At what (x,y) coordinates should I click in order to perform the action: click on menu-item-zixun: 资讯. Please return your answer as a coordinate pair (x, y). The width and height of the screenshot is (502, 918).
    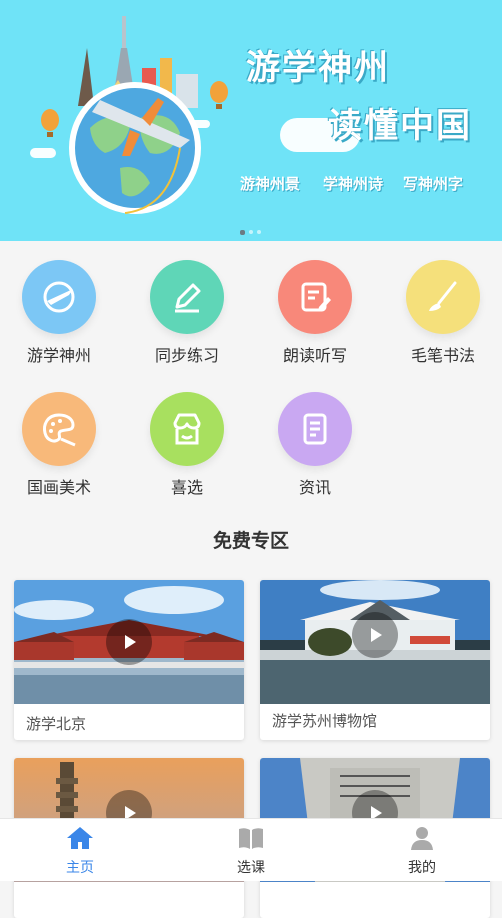
    Looking at the image, I should click on (315, 445).